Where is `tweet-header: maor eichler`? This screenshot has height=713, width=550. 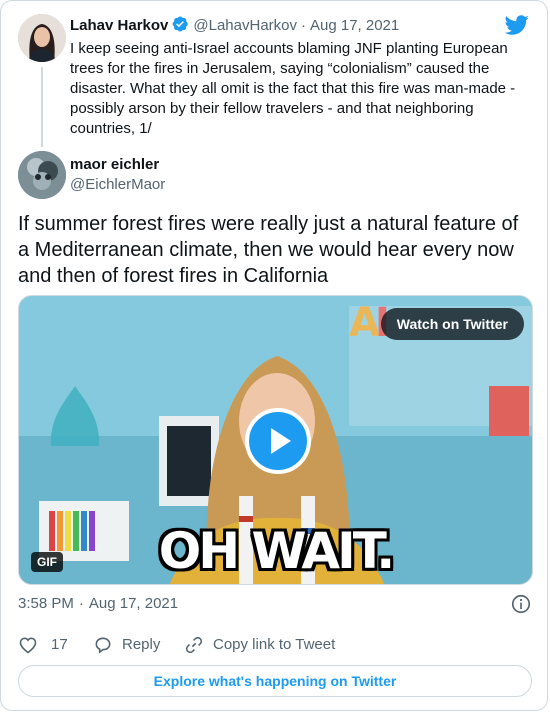
tweet-header: maor eichler is located at coordinates (114, 165).